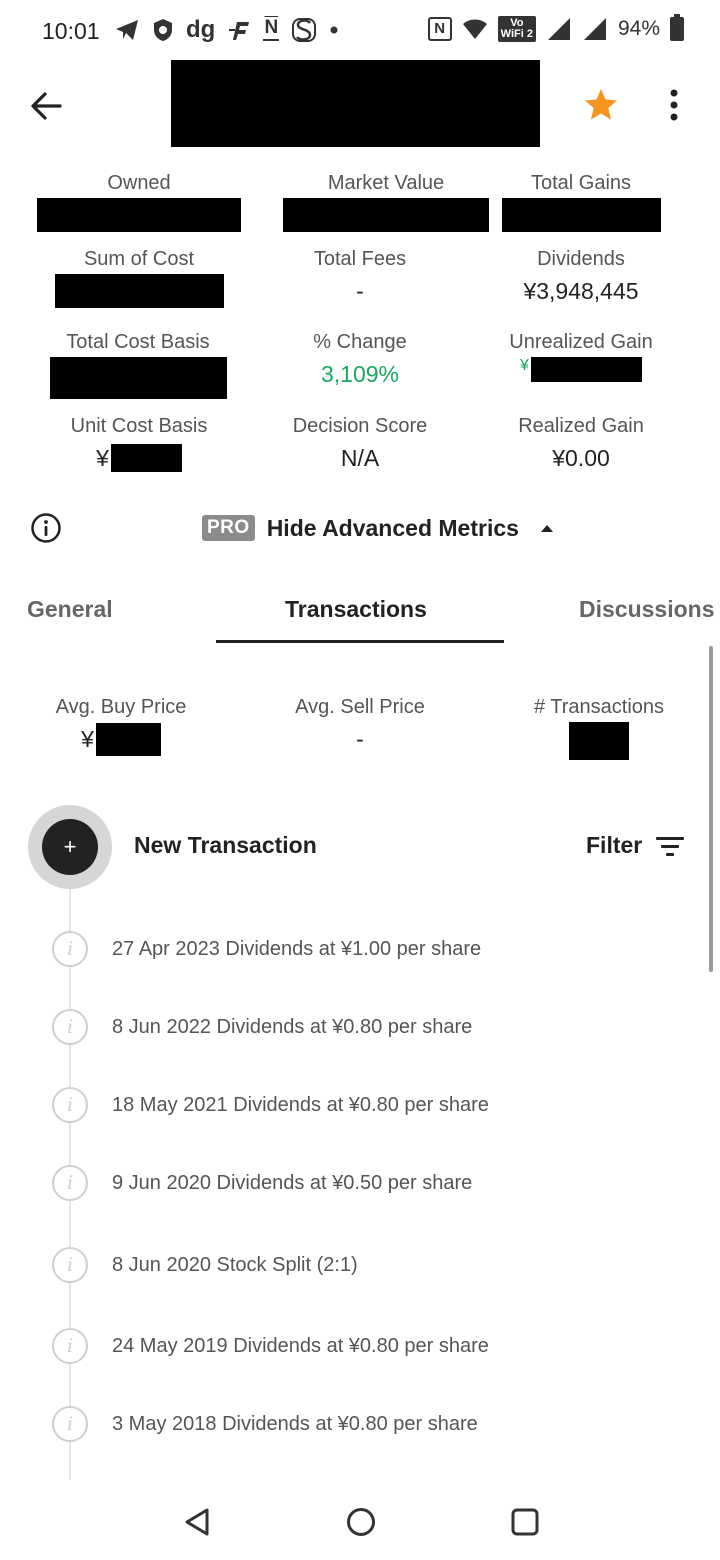 This screenshot has width=720, height=1560. What do you see at coordinates (581, 356) in the screenshot?
I see `metric-unrealized-gain: Unrealized Gain ¥` at bounding box center [581, 356].